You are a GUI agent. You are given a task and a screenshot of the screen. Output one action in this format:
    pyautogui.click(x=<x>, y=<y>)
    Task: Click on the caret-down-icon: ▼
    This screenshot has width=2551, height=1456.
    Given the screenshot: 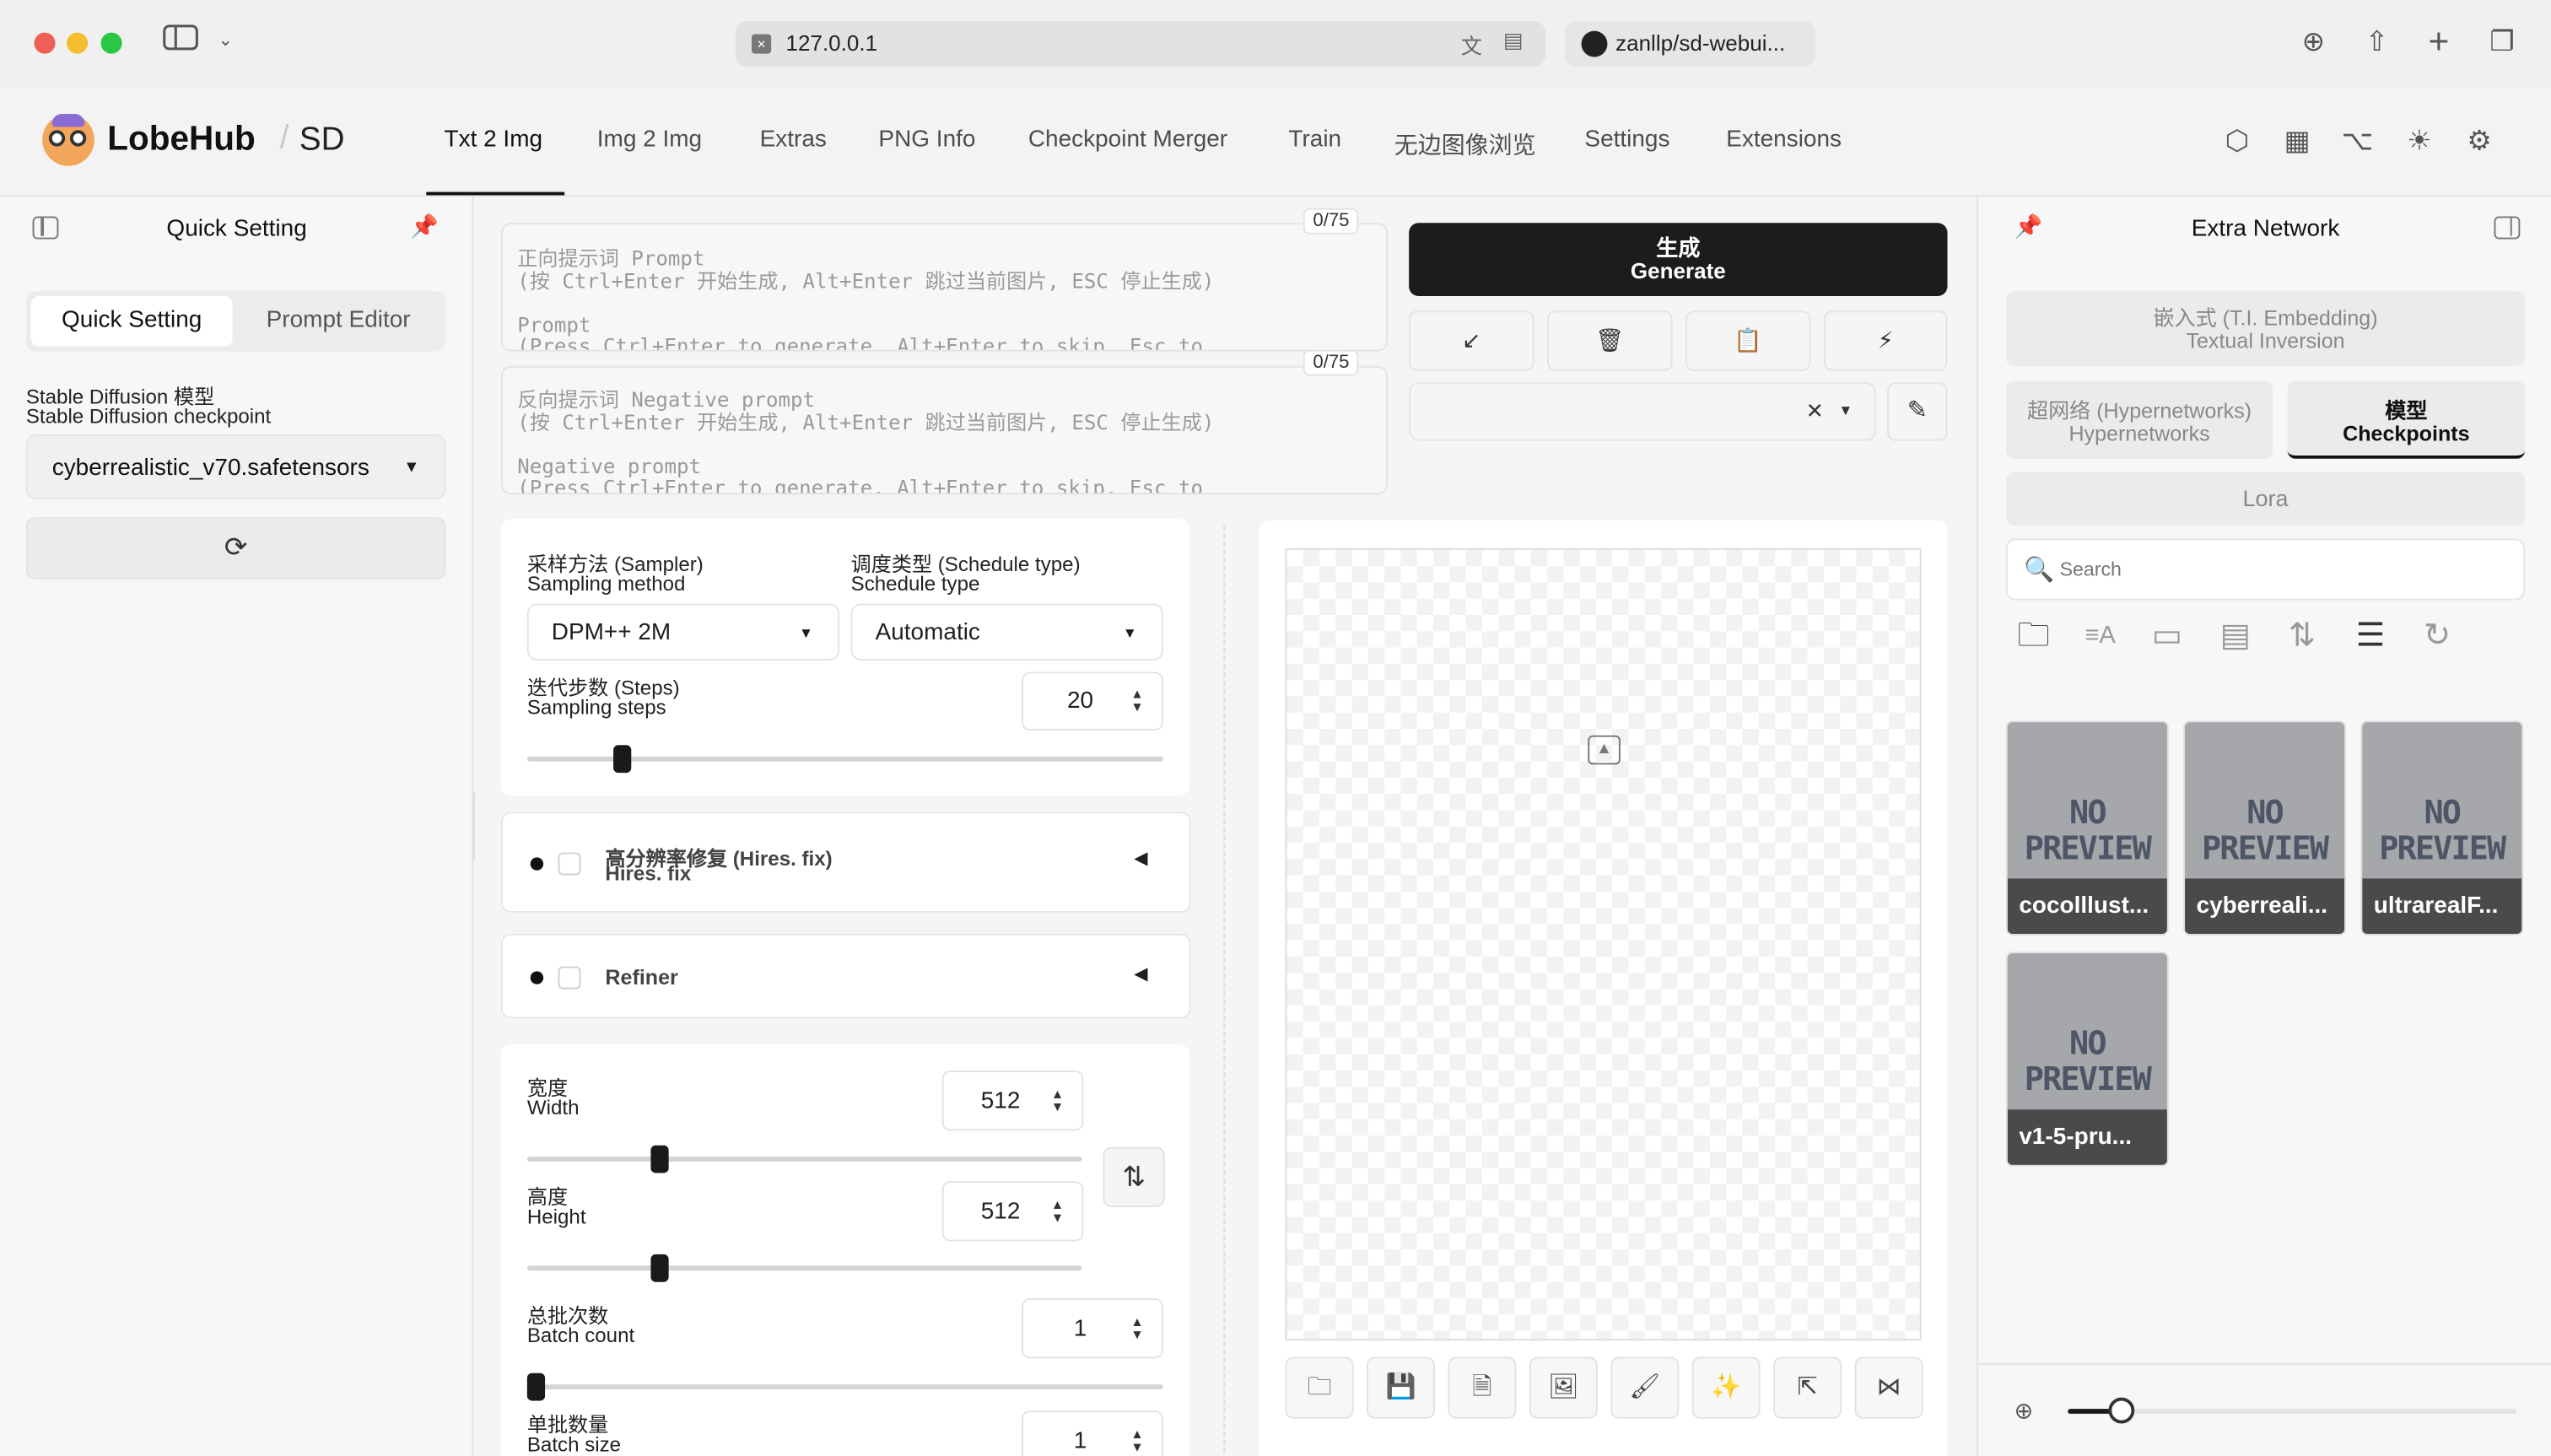 What is the action you would take?
    pyautogui.click(x=1845, y=410)
    